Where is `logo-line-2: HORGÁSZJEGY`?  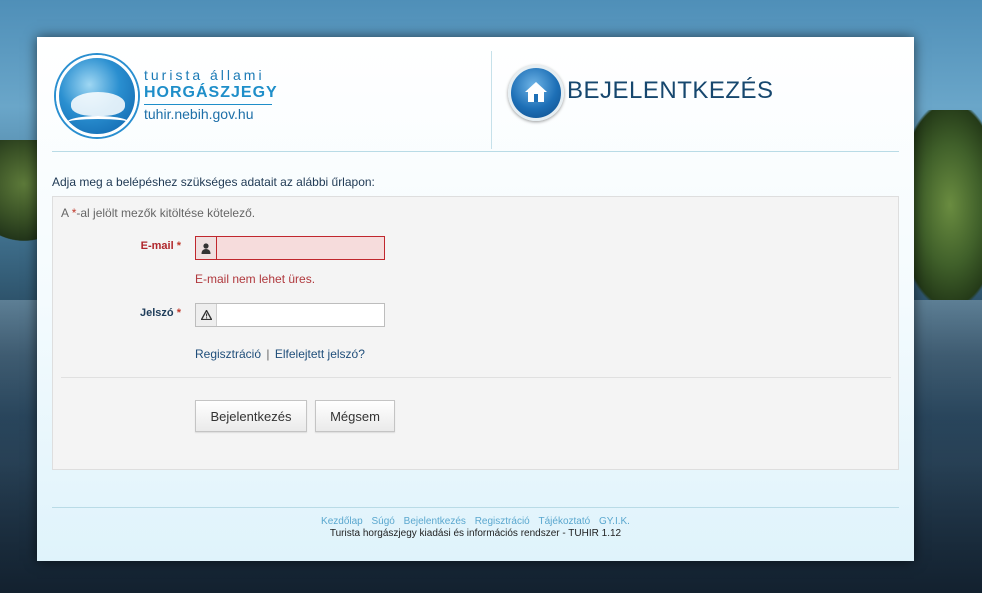 logo-line-2: HORGÁSZJEGY is located at coordinates (211, 92).